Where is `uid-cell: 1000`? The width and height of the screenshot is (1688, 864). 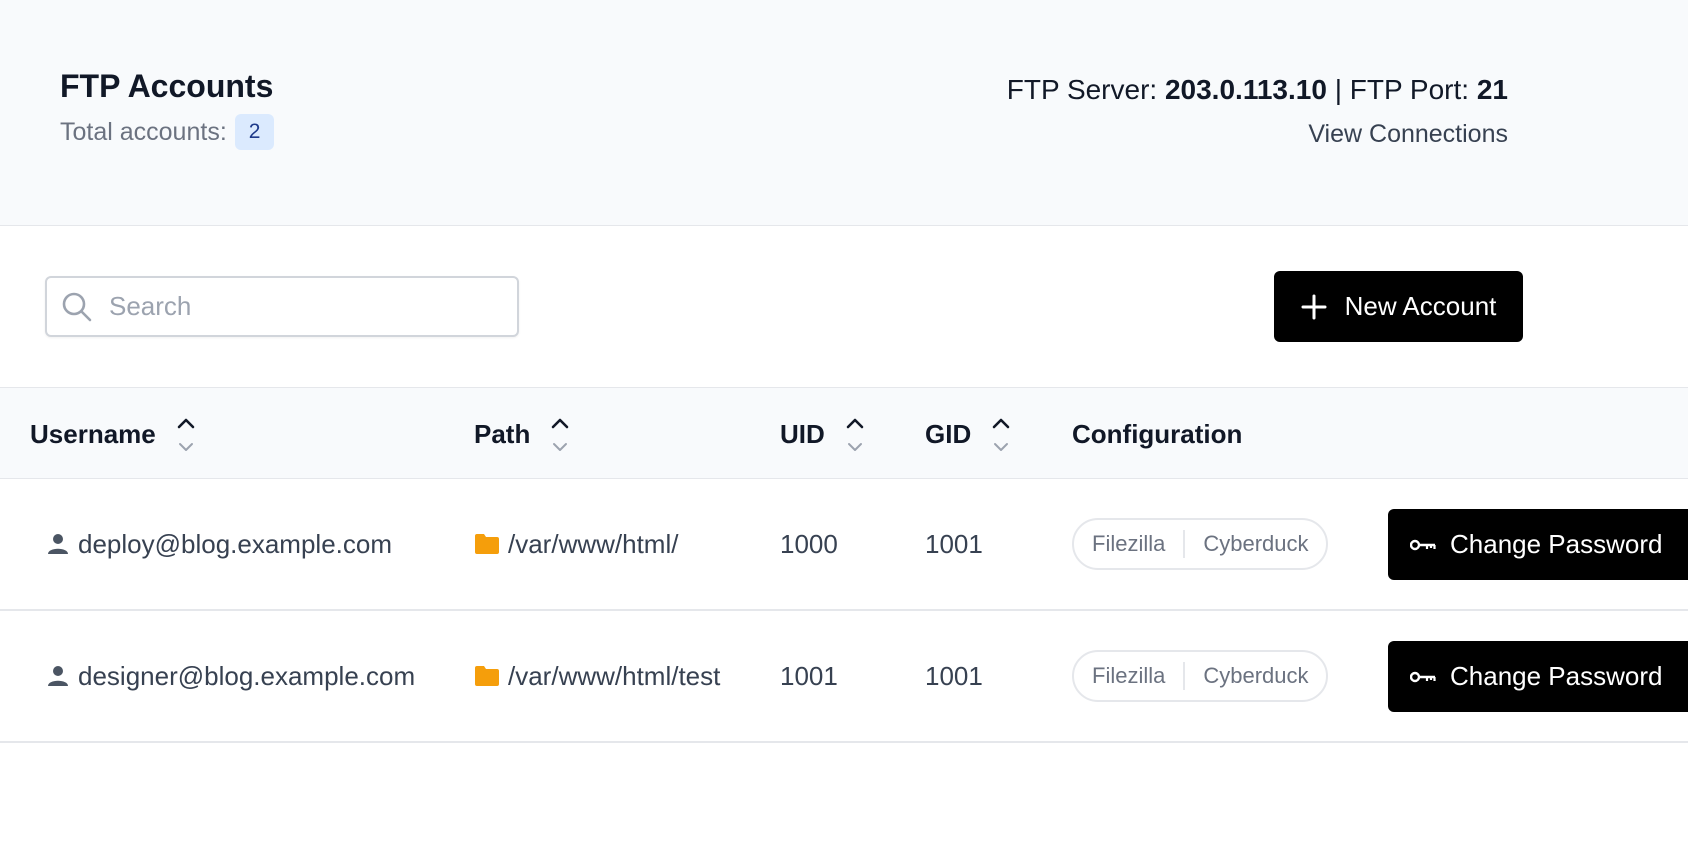 uid-cell: 1000 is located at coordinates (809, 543).